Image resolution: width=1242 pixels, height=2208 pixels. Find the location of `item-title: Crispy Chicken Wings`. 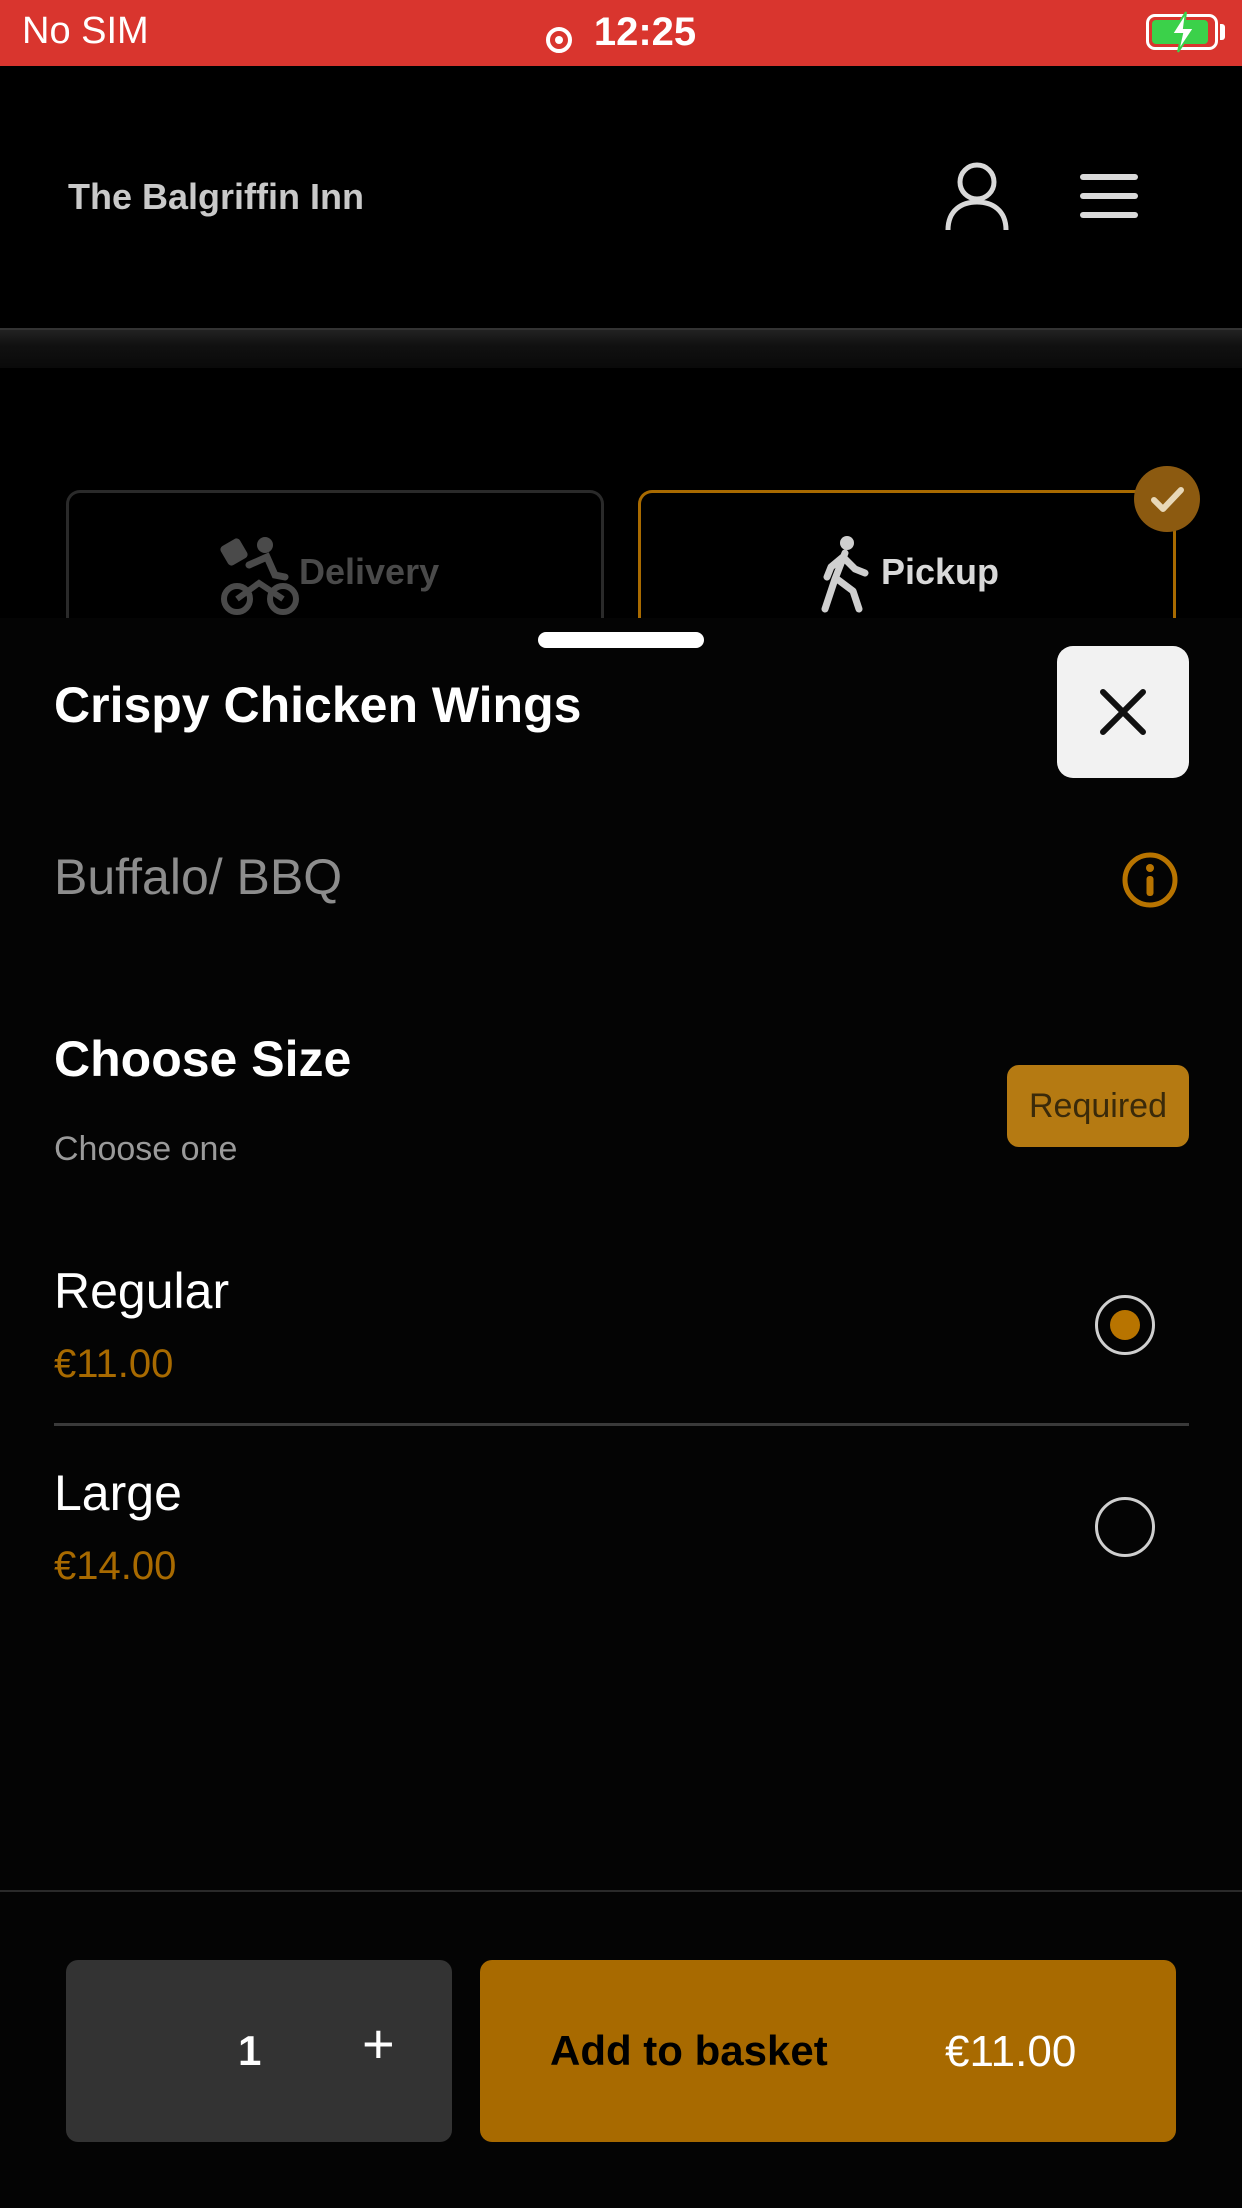

item-title: Crispy Chicken Wings is located at coordinates (318, 705).